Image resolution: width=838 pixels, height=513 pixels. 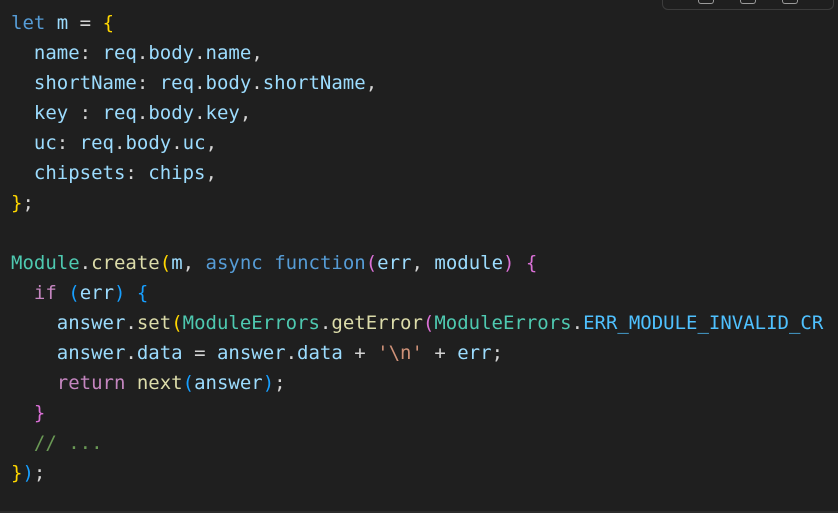 What do you see at coordinates (748, 2) in the screenshot?
I see `wrap-icon` at bounding box center [748, 2].